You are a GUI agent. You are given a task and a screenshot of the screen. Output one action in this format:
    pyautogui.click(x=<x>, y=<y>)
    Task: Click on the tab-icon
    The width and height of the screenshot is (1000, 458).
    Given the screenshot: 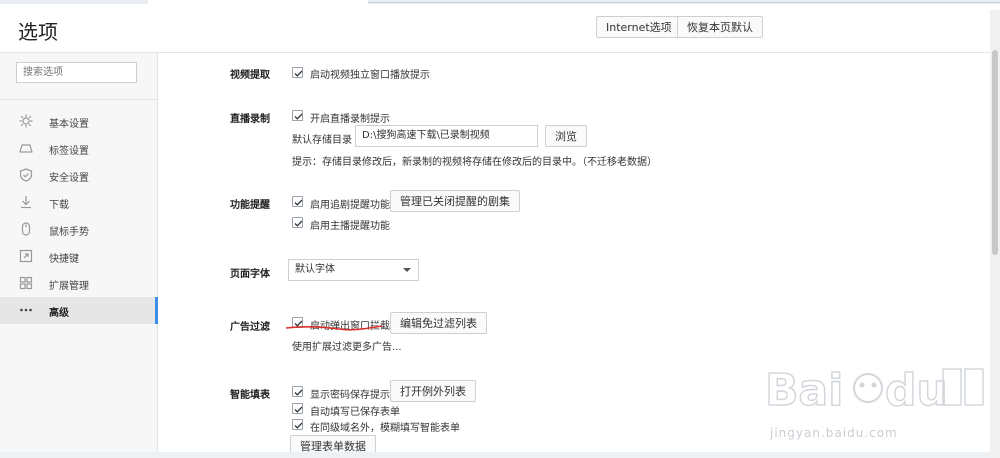 What is the action you would take?
    pyautogui.click(x=26, y=148)
    